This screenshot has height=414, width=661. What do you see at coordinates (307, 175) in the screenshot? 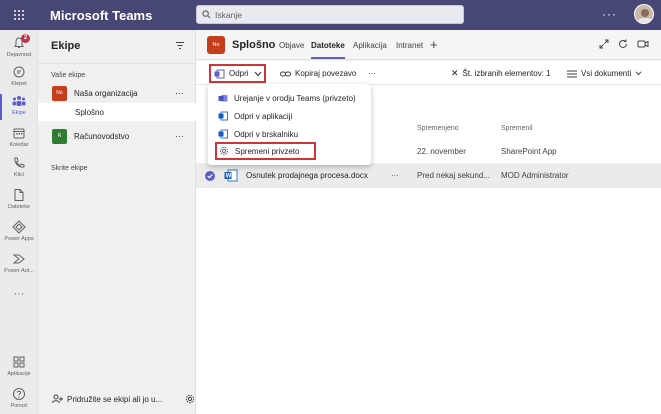
I see `cell-file-name: Osnutek prodajnega procesa.docx` at bounding box center [307, 175].